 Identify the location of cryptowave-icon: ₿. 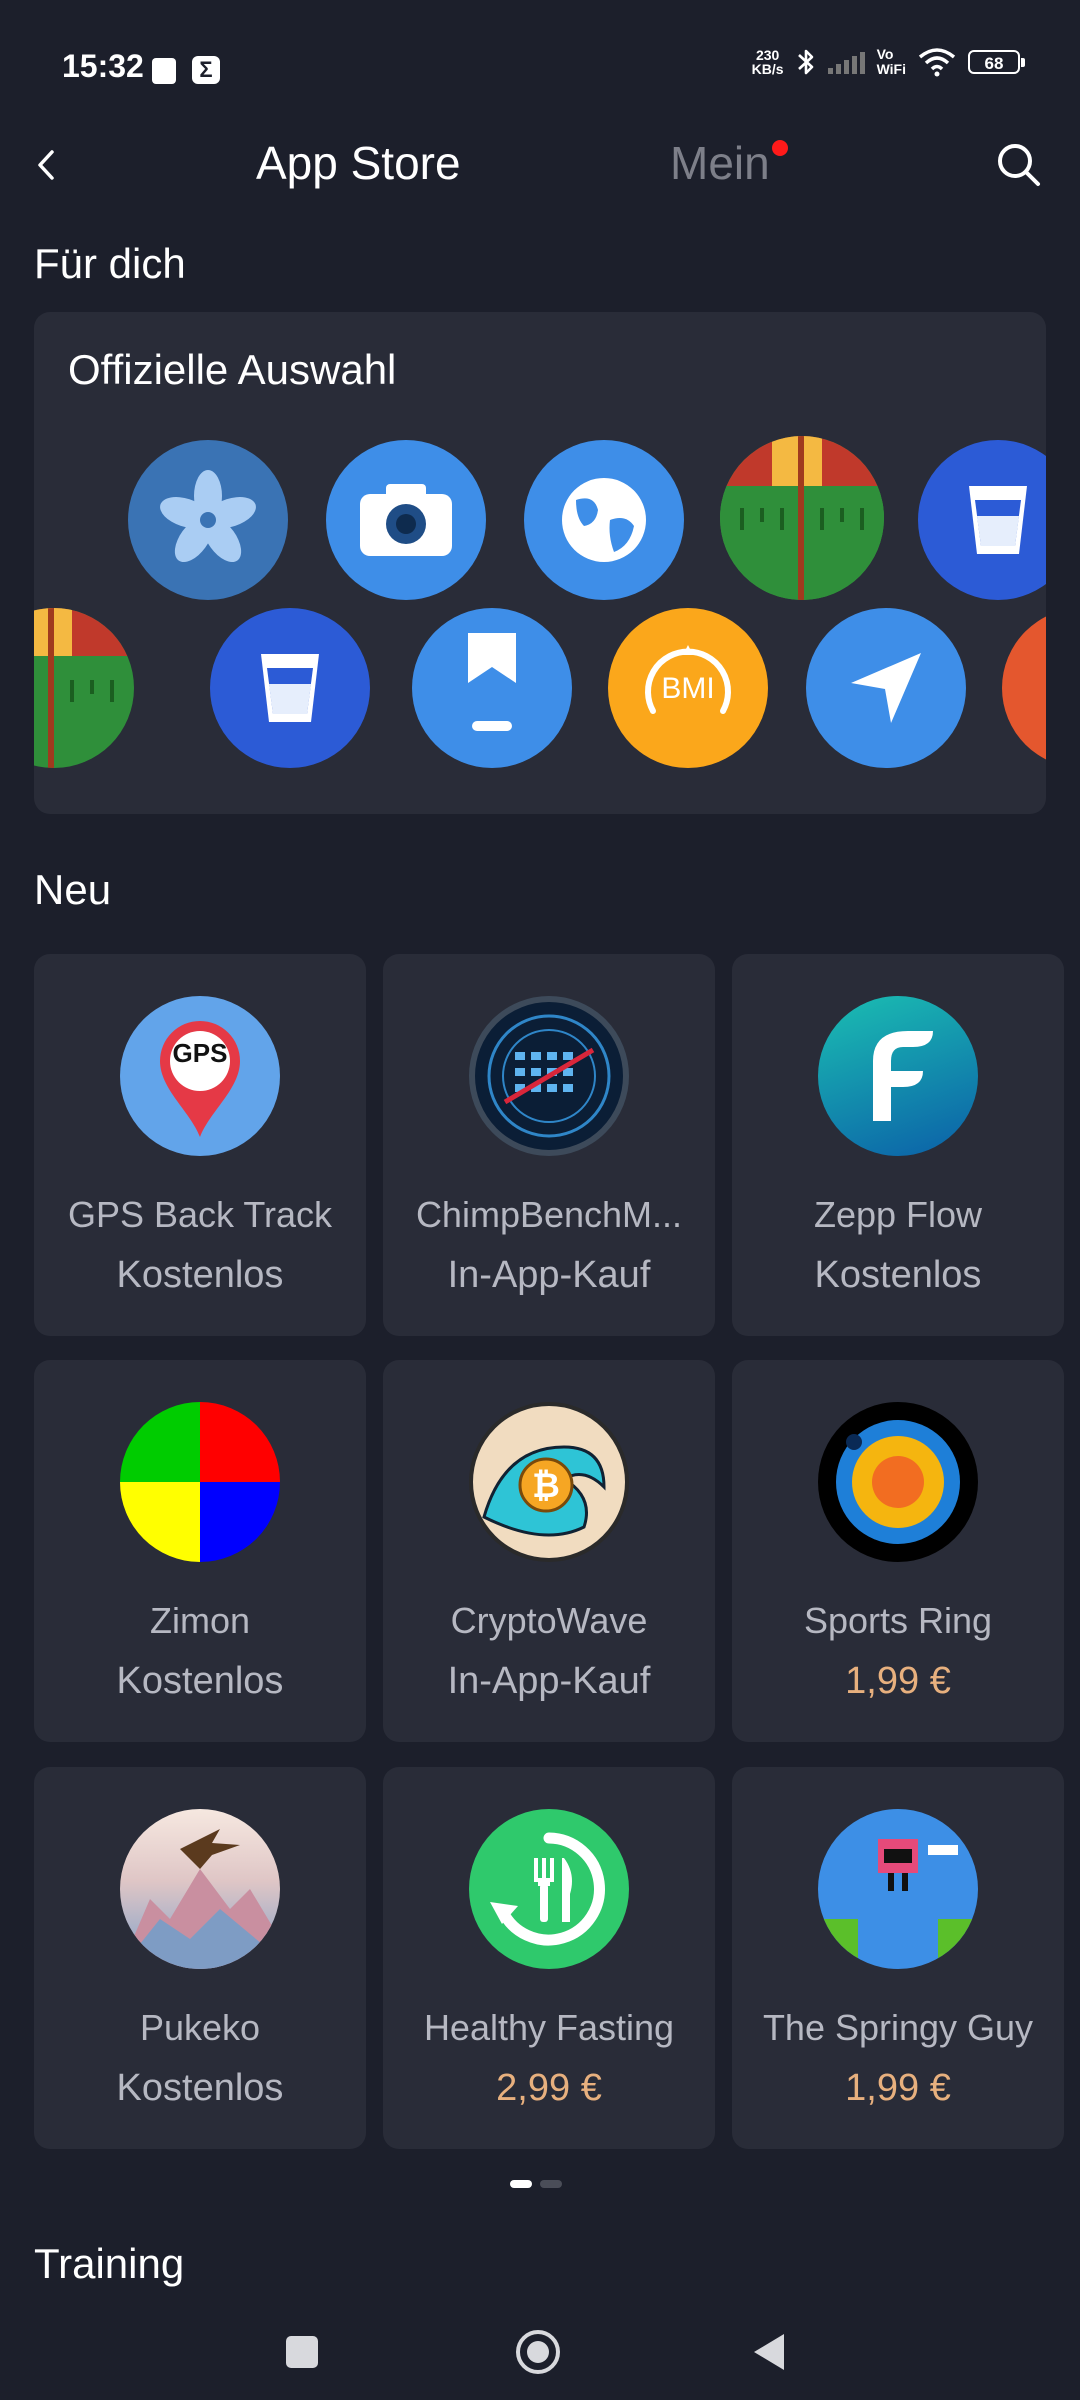
(549, 1482).